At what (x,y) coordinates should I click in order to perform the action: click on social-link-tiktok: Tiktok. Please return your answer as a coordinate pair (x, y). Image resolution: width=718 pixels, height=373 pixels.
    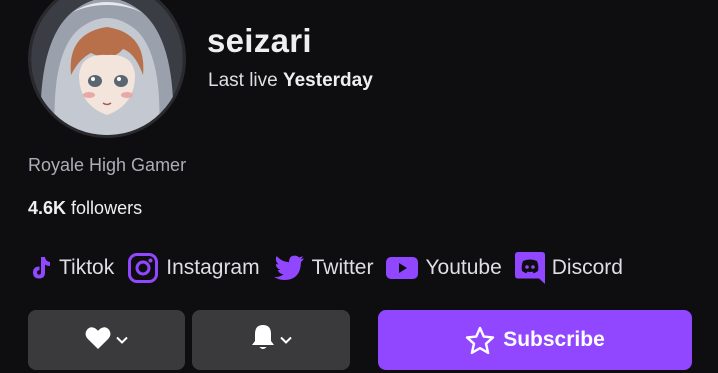
    Looking at the image, I should click on (71, 268).